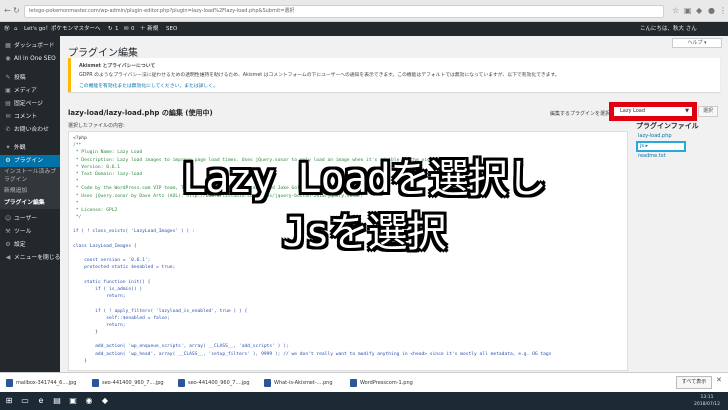 The height and width of the screenshot is (410, 728). I want to click on account-icon: ●, so click(711, 11).